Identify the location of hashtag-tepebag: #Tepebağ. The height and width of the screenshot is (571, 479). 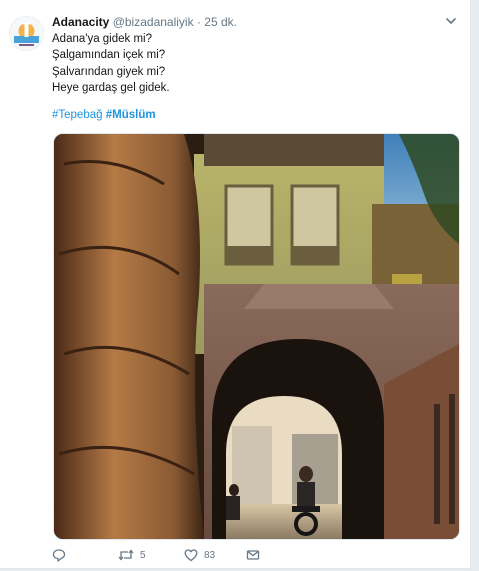
(77, 115).